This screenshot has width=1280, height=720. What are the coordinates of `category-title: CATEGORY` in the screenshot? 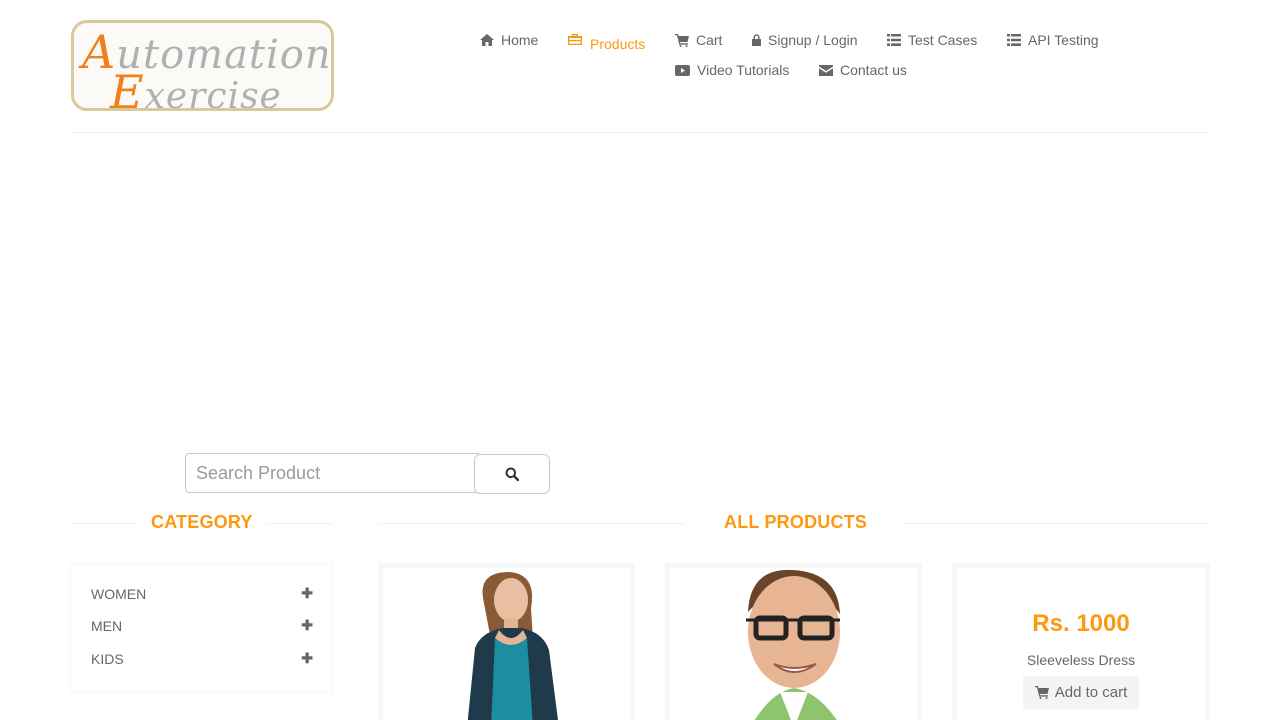 It's located at (202, 522).